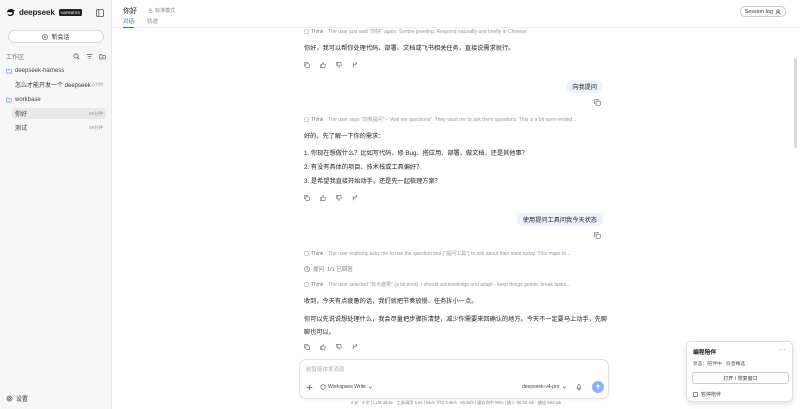  I want to click on sidebar-toggle-icon, so click(100, 13).